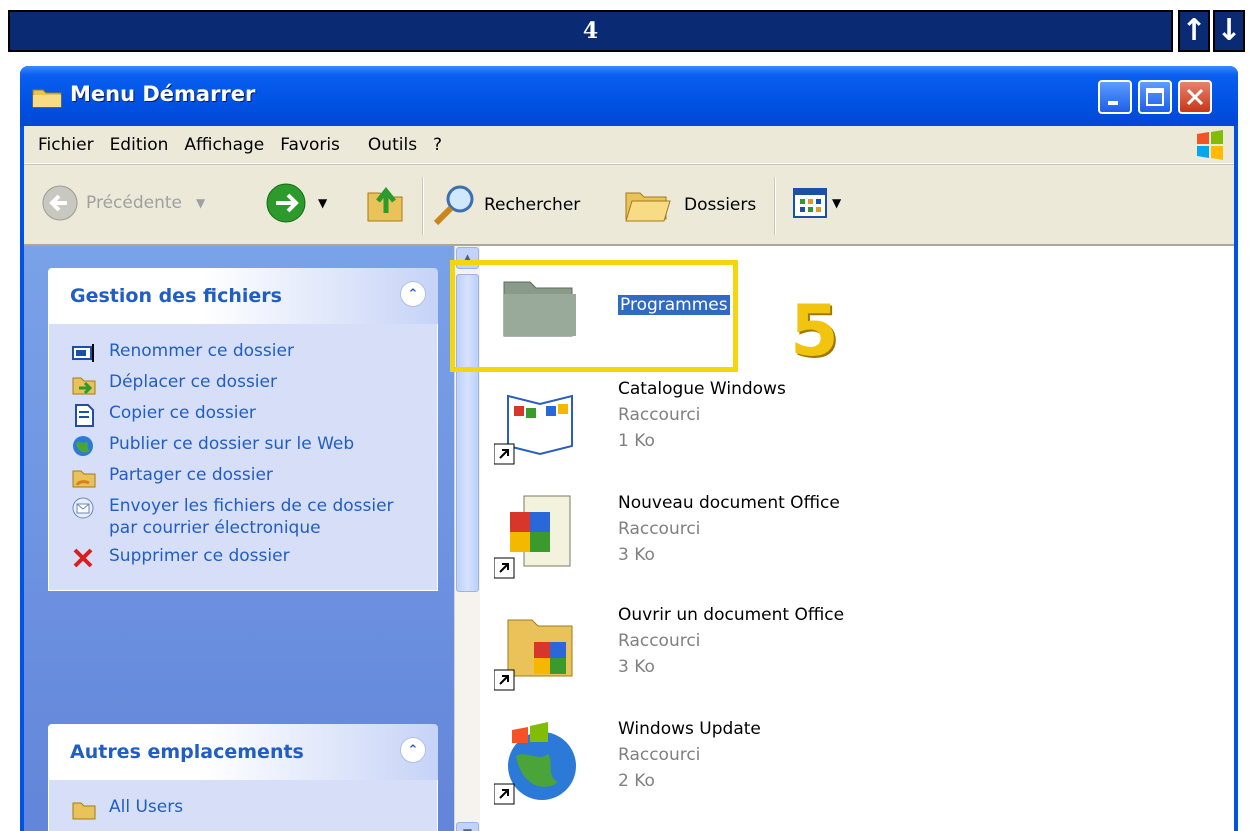 The height and width of the screenshot is (831, 1249). Describe the element at coordinates (134, 203) in the screenshot. I see `back-label: Précédente` at that location.